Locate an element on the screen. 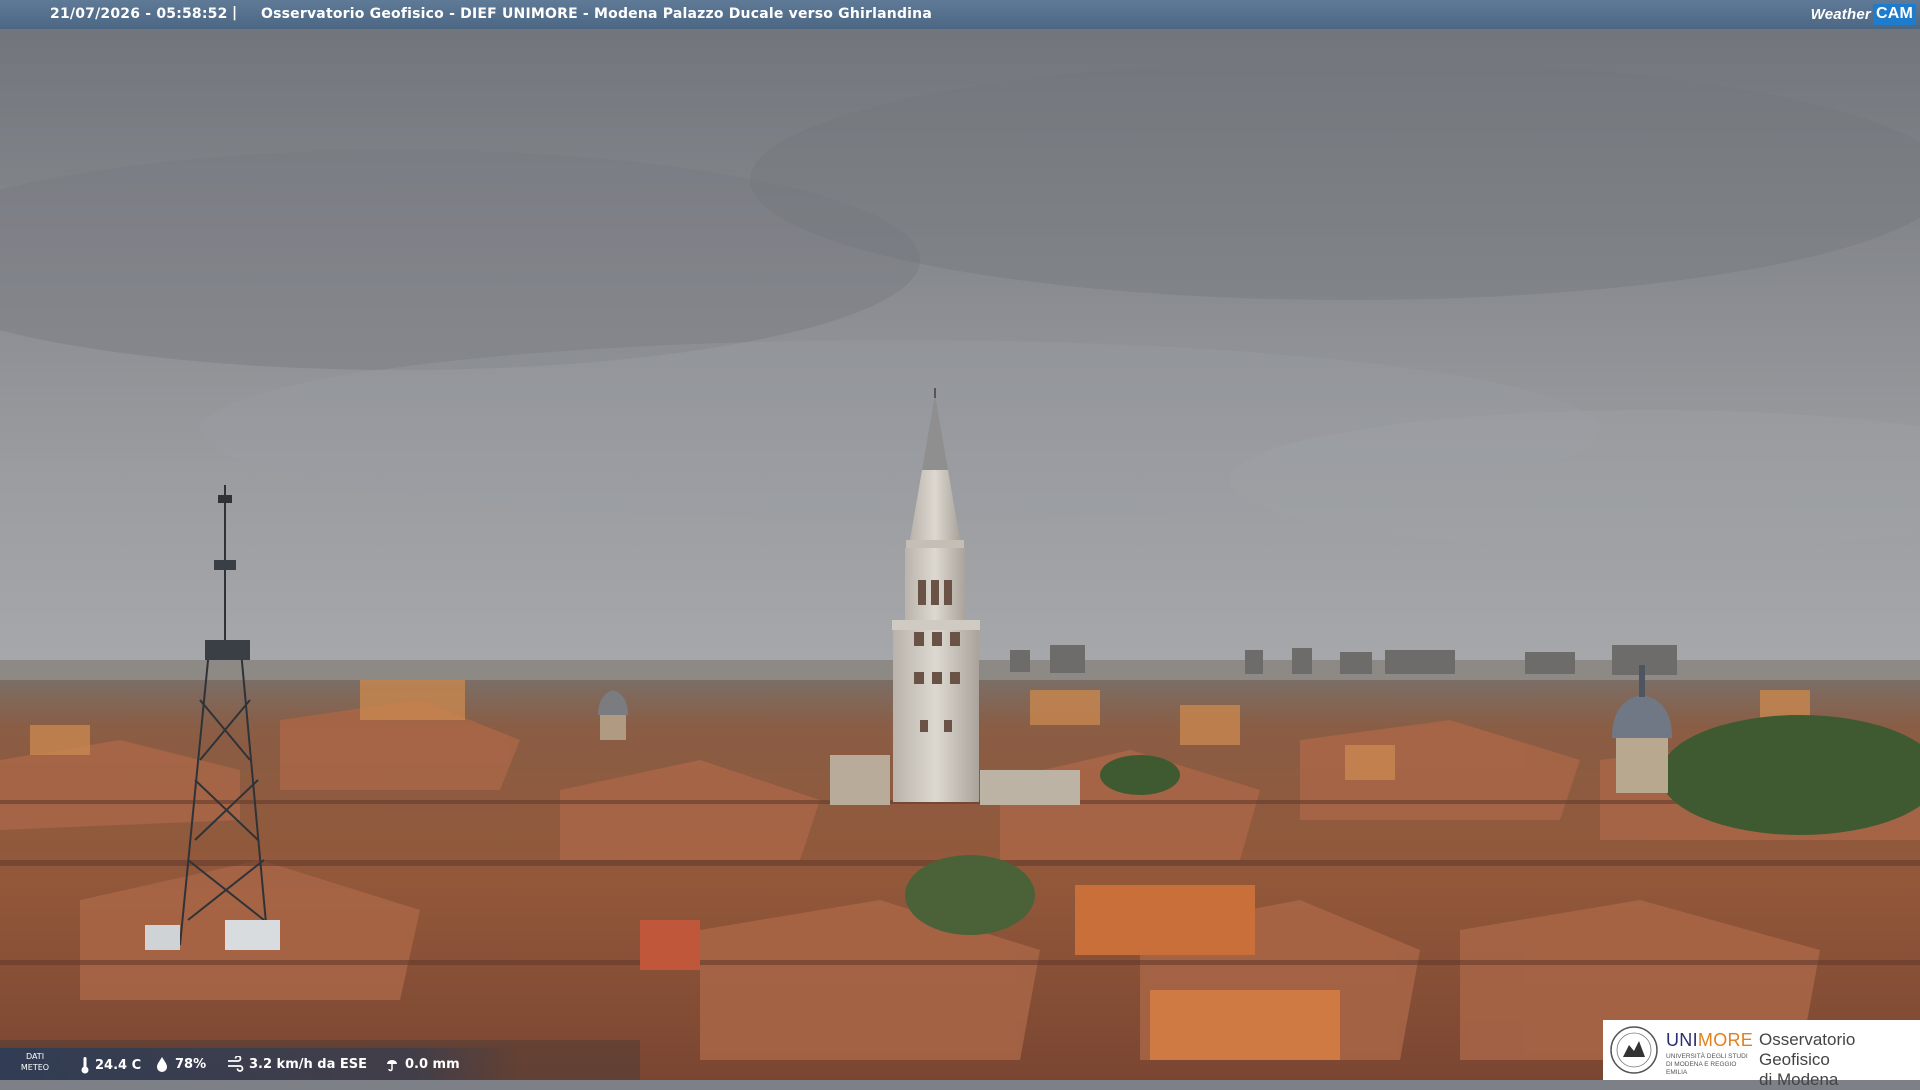 The height and width of the screenshot is (1090, 1920). unimore-wordmark: UNIMORE is located at coordinates (1710, 1040).